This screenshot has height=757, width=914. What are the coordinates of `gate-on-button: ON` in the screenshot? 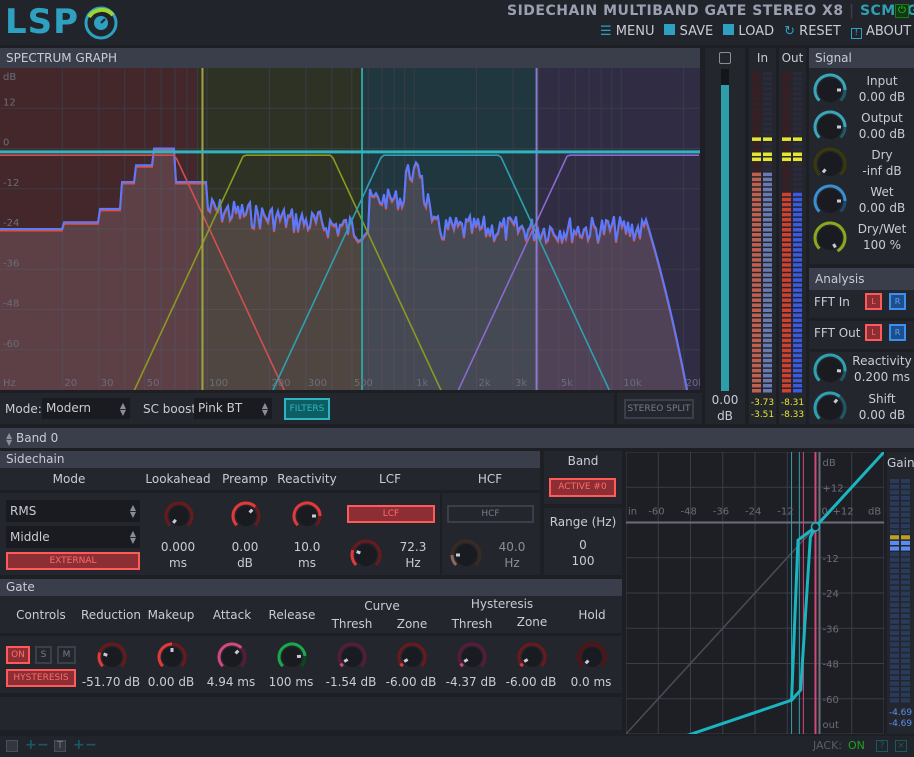 It's located at (18, 655).